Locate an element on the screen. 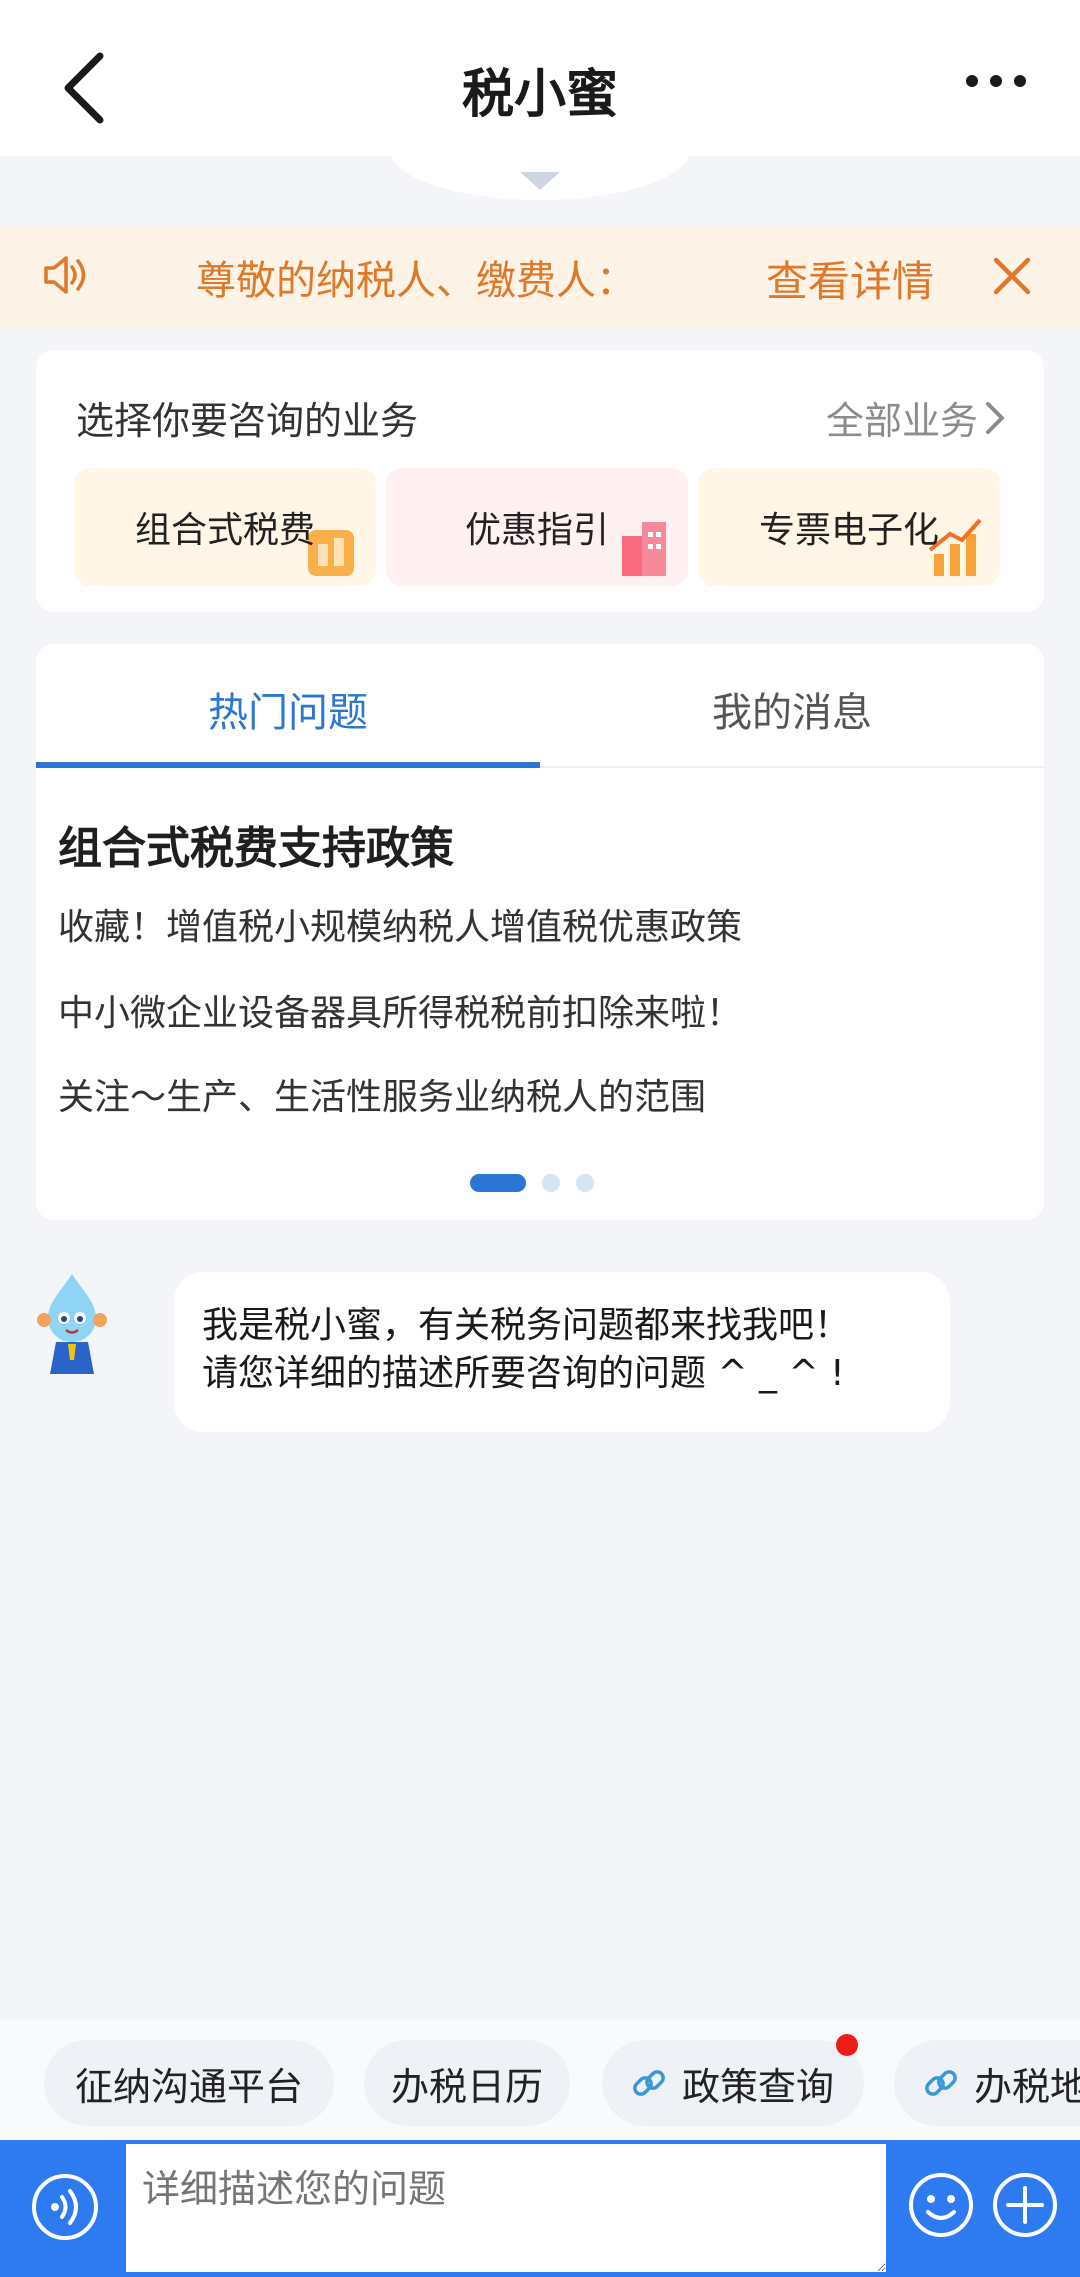 The height and width of the screenshot is (2277, 1080). tile-preferential-guide: 优惠指引 is located at coordinates (537, 527).